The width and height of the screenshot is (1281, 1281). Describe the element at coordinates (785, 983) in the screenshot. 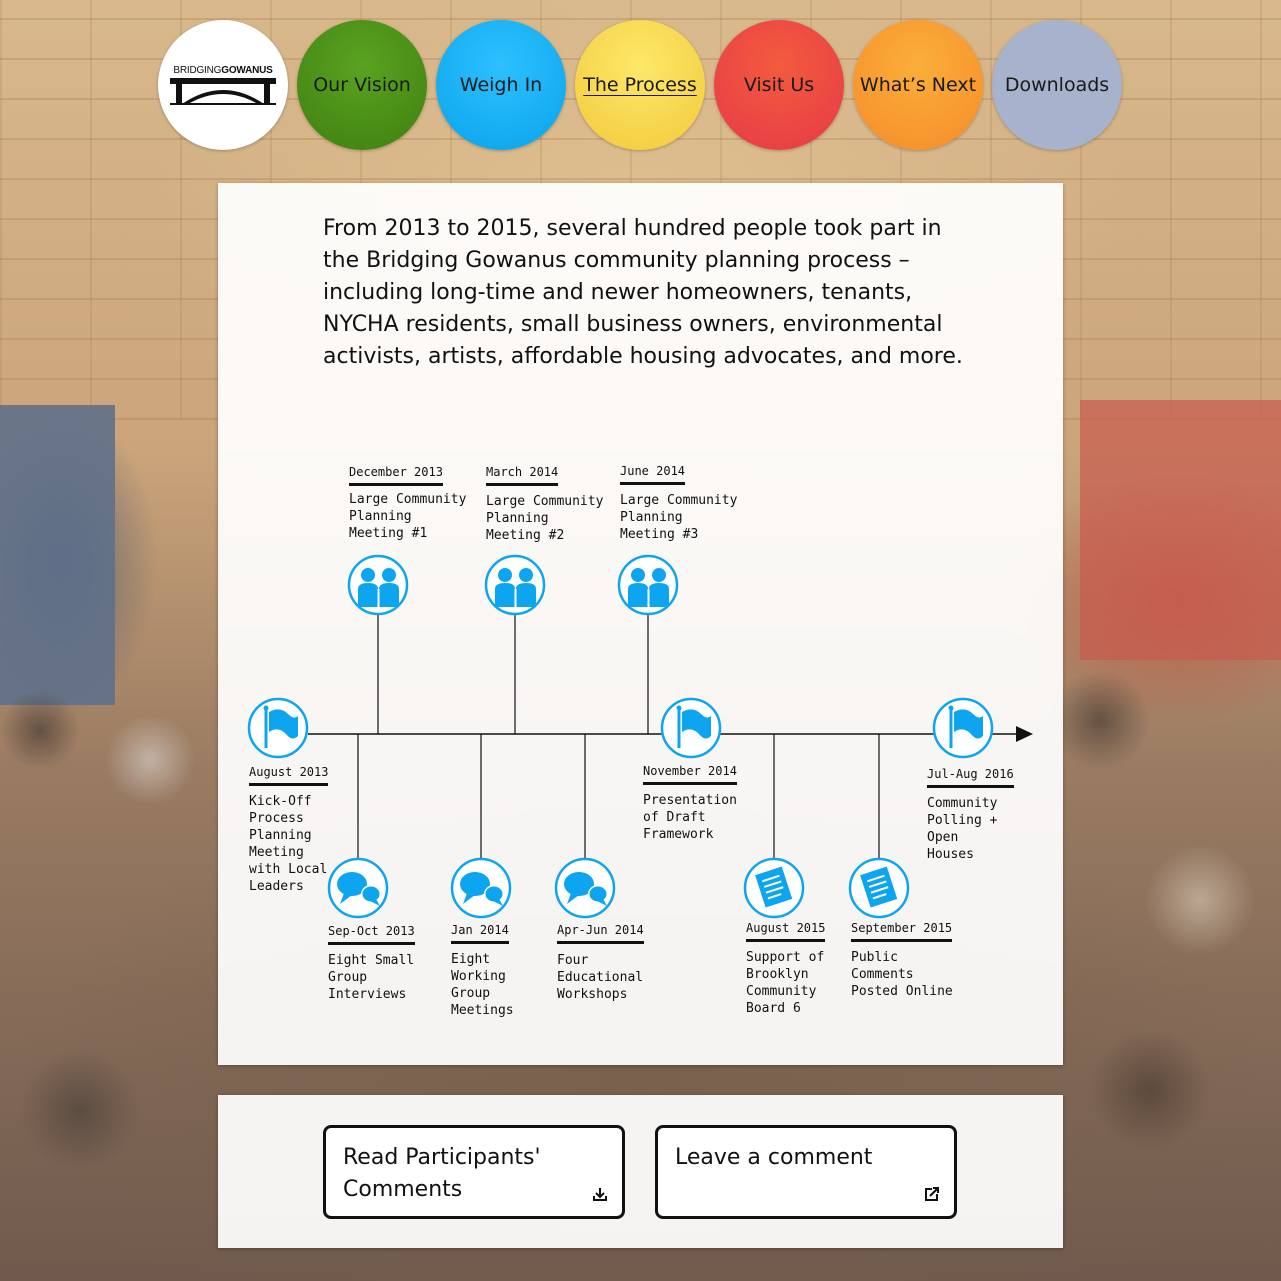

I see `event-description: Support of Brooklyn Community Board 6` at that location.